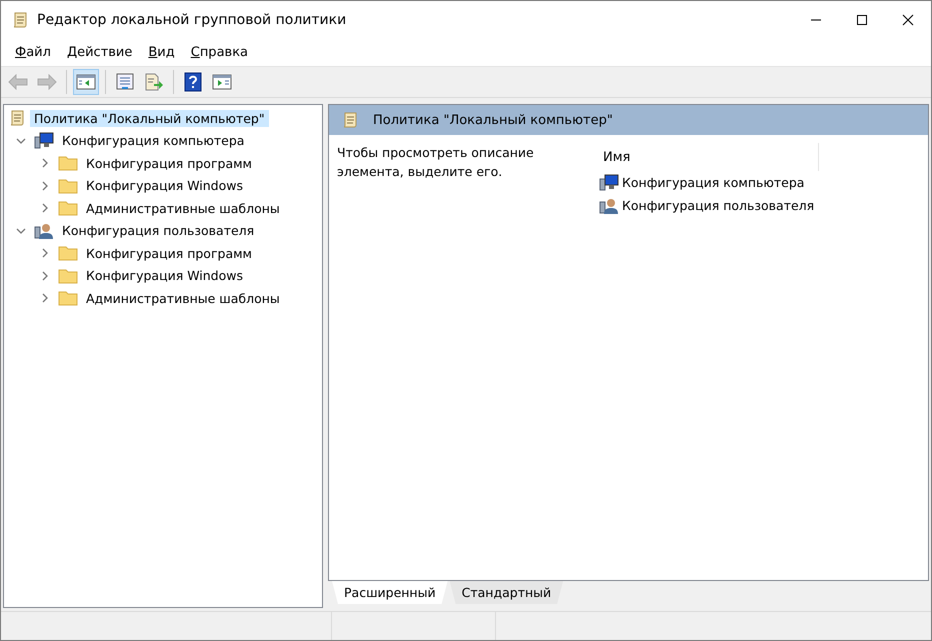  I want to click on header-title: Политика "Локальный компьютер", so click(493, 120).